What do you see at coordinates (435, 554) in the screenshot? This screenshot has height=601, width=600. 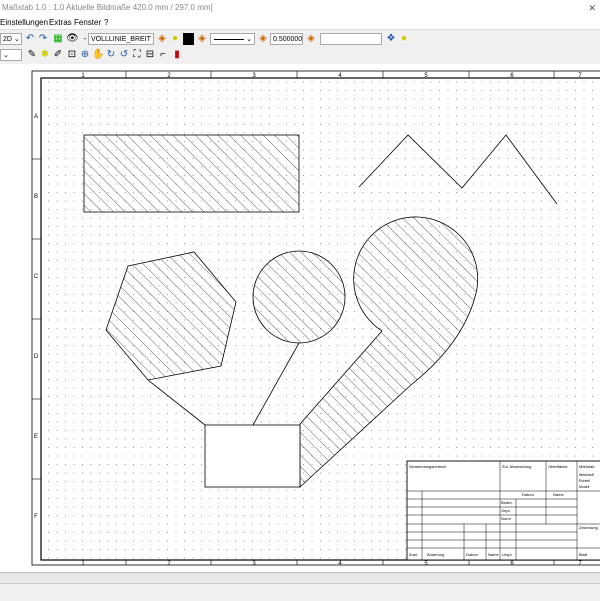 I see `tb-aenderung: Änderung` at bounding box center [435, 554].